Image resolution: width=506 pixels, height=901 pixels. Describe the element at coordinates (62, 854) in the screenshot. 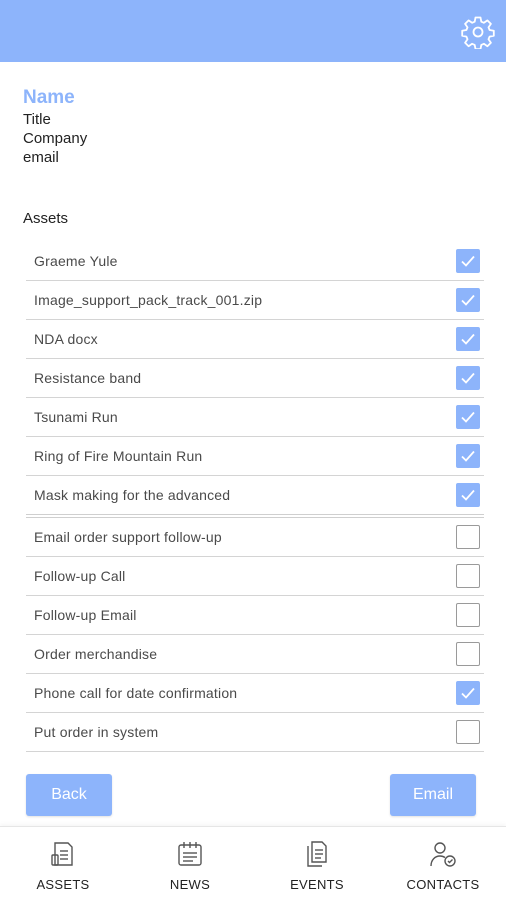

I see `assets-icon` at that location.